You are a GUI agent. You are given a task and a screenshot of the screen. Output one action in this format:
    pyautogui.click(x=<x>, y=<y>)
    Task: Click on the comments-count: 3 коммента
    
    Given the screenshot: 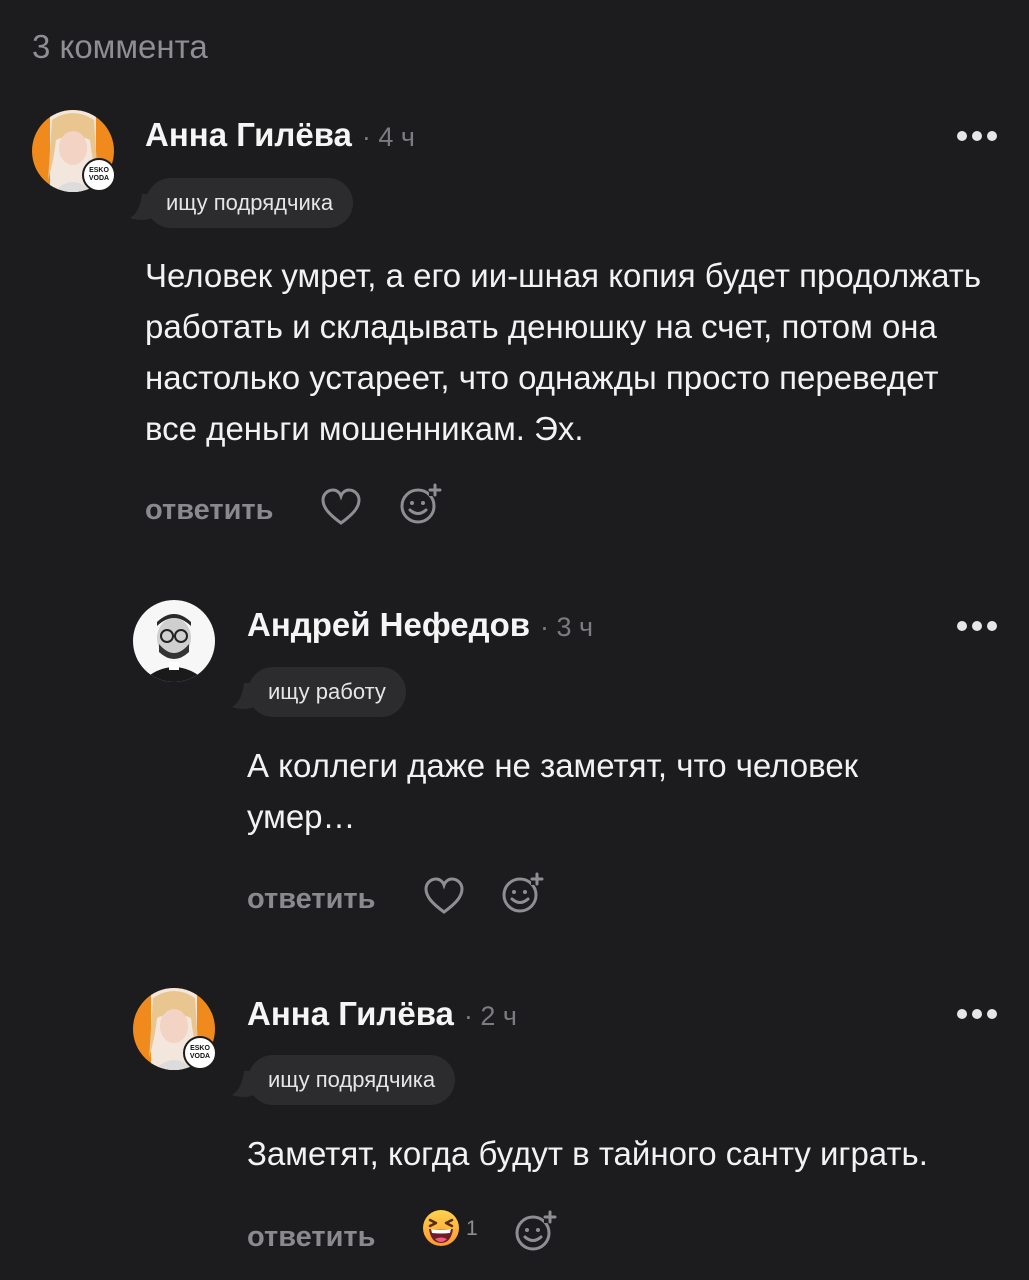 What is the action you would take?
    pyautogui.click(x=120, y=46)
    